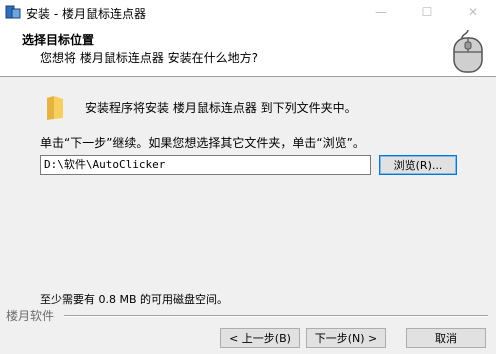 The image size is (496, 354). What do you see at coordinates (381, 12) in the screenshot?
I see `minimize-button: —` at bounding box center [381, 12].